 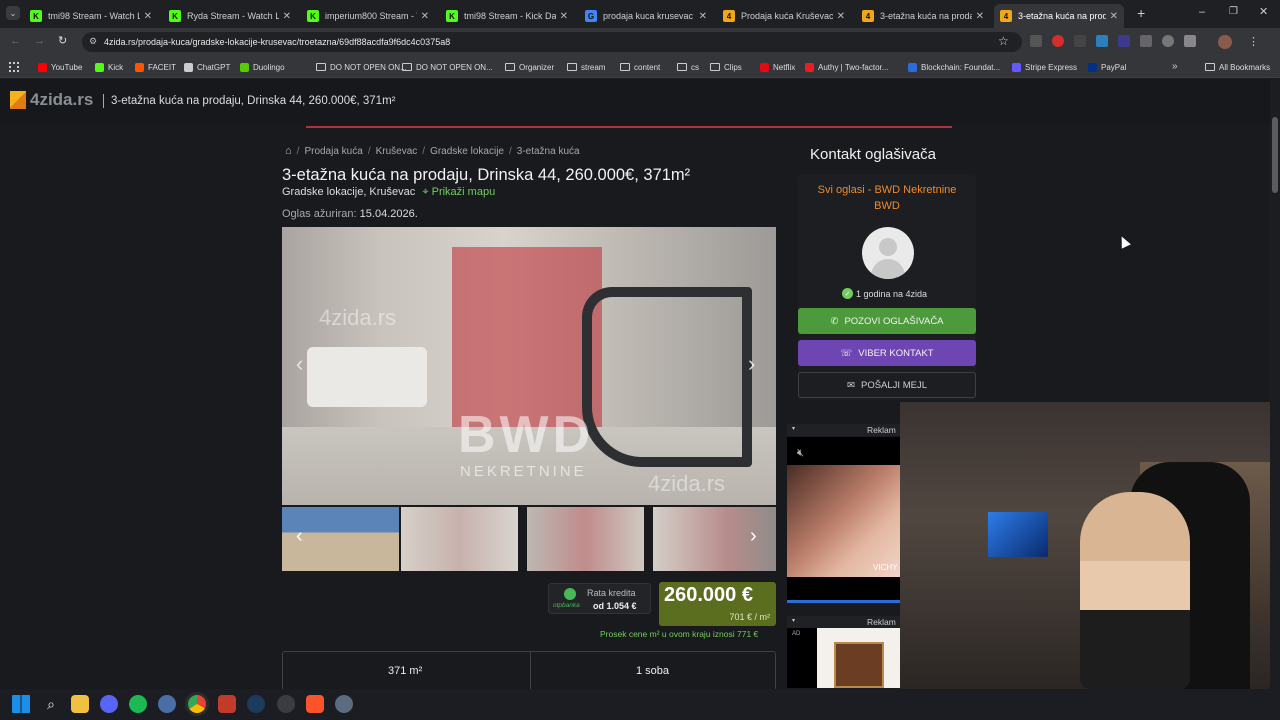 What do you see at coordinates (467, 151) in the screenshot?
I see `breadcrumb-item: Gradske lokacije` at bounding box center [467, 151].